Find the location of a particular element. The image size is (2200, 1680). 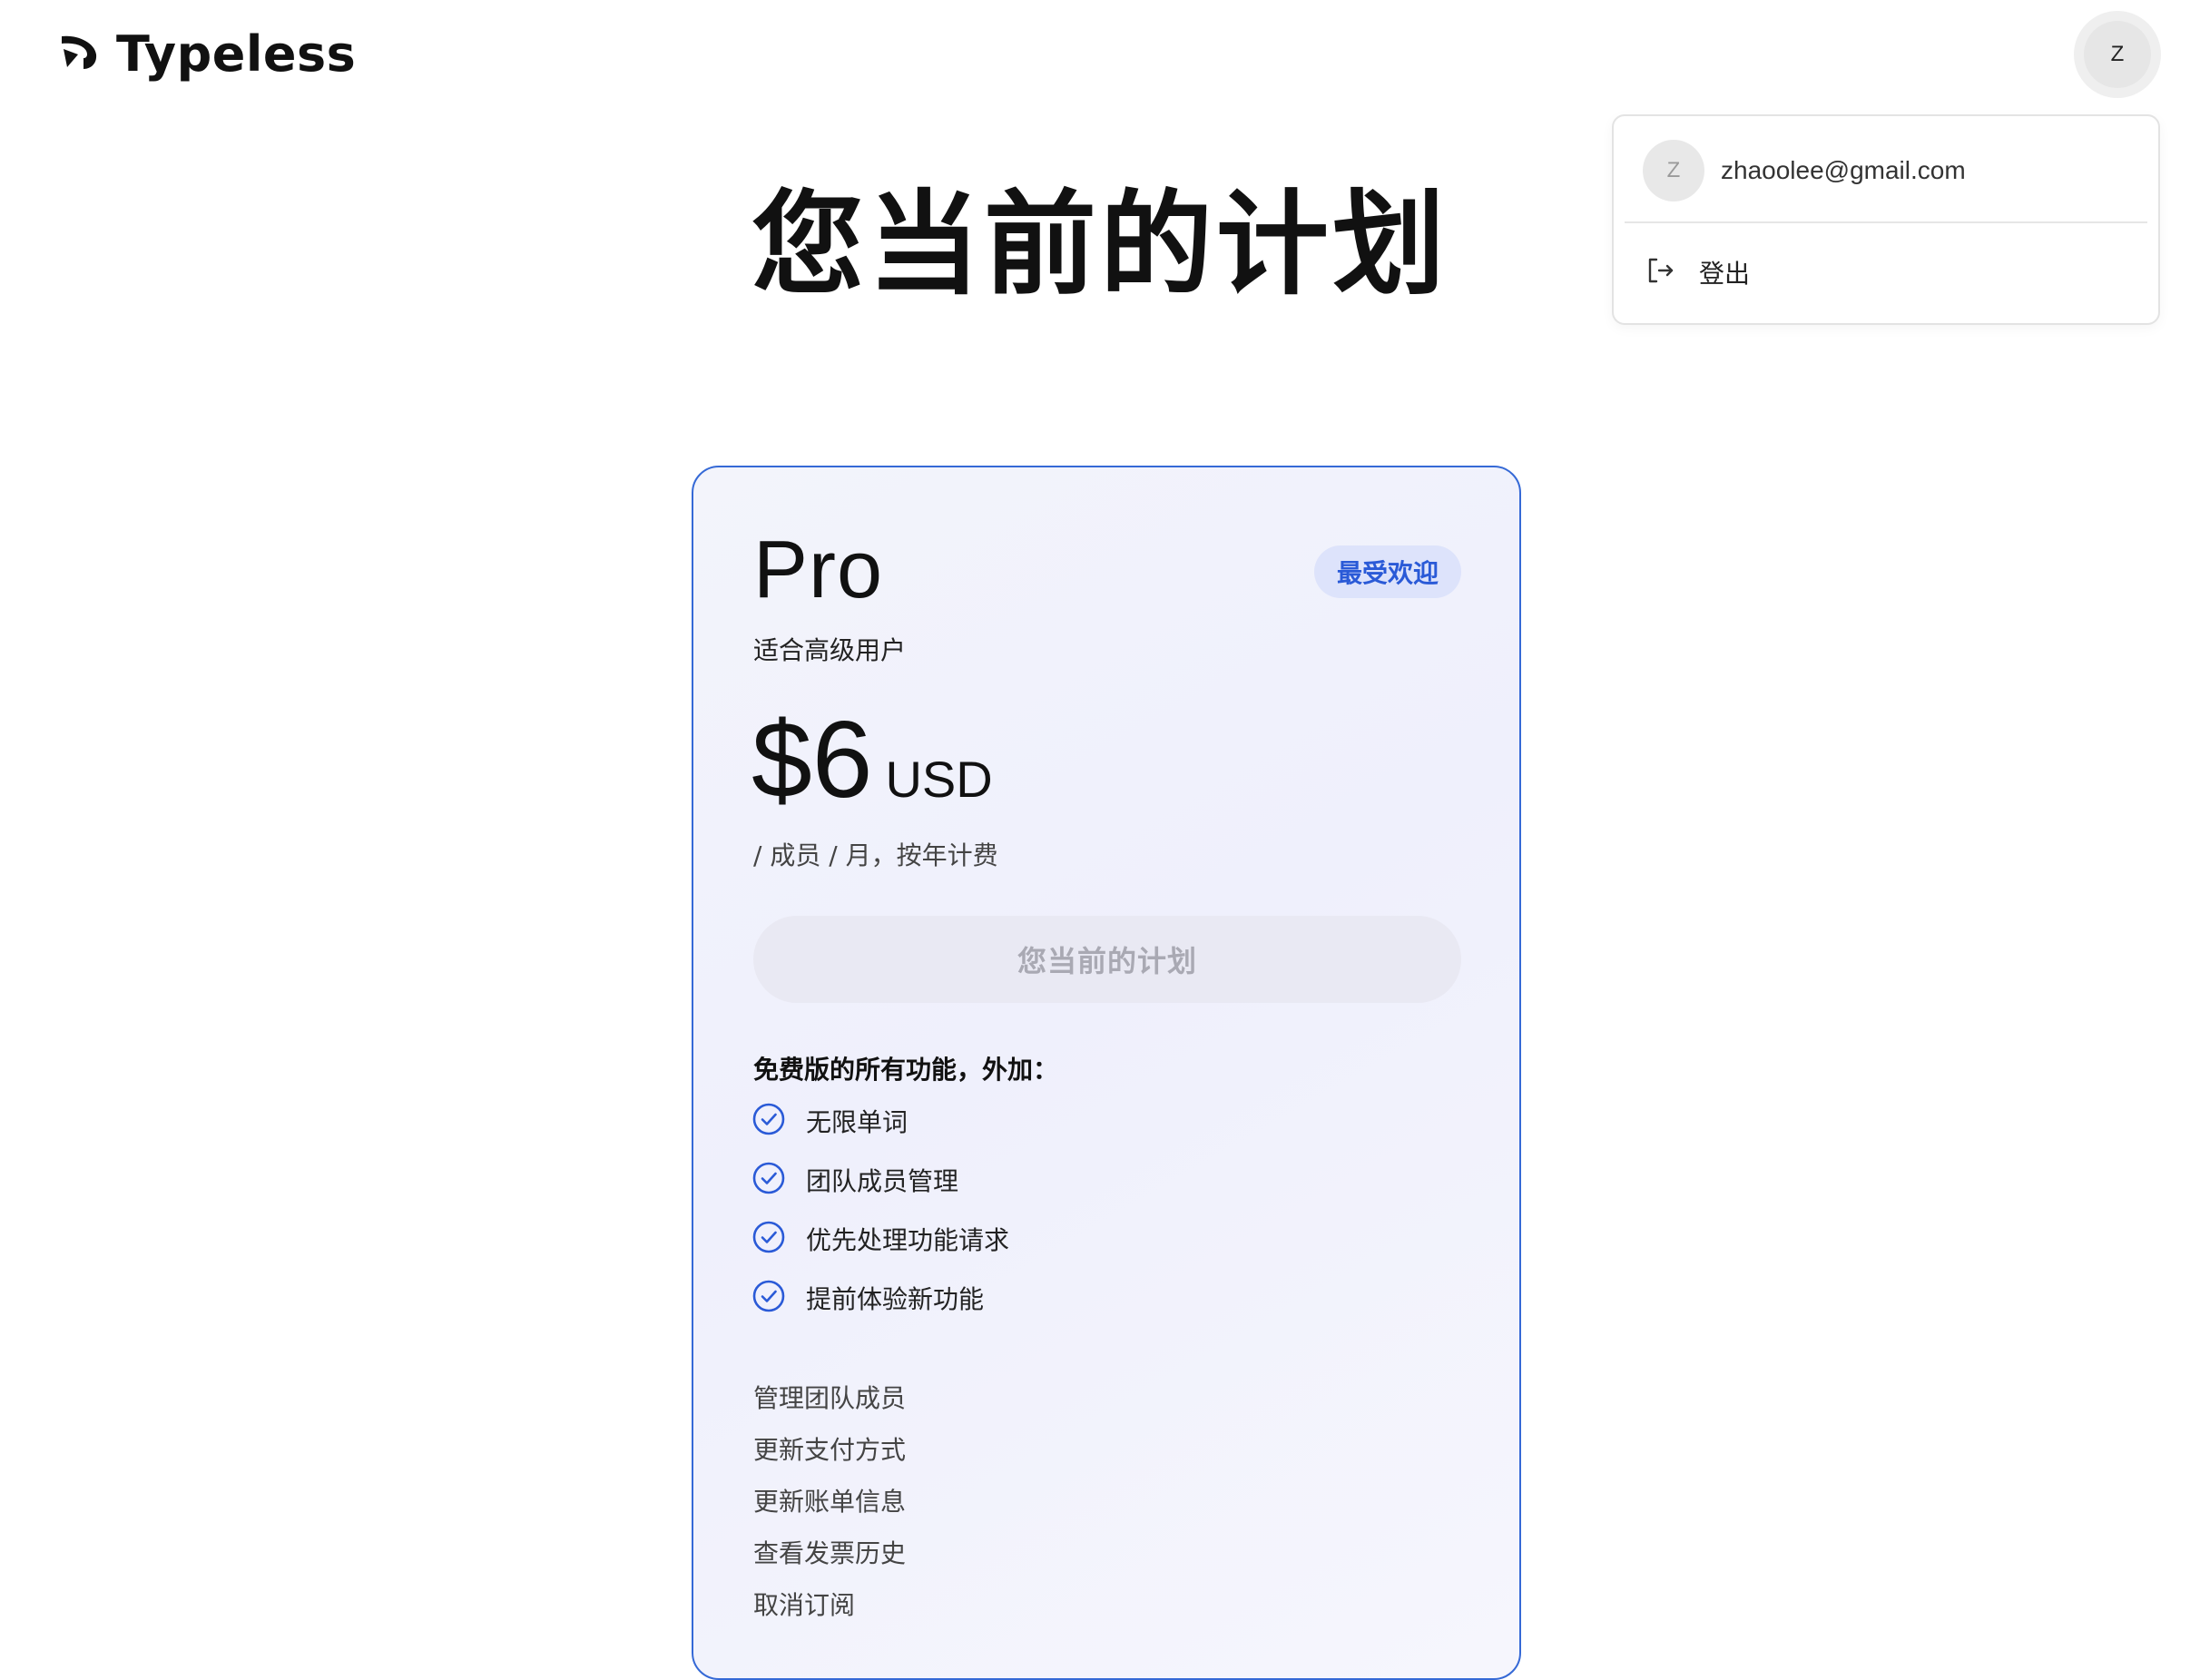

brand-logo: Typeless is located at coordinates (207, 53).